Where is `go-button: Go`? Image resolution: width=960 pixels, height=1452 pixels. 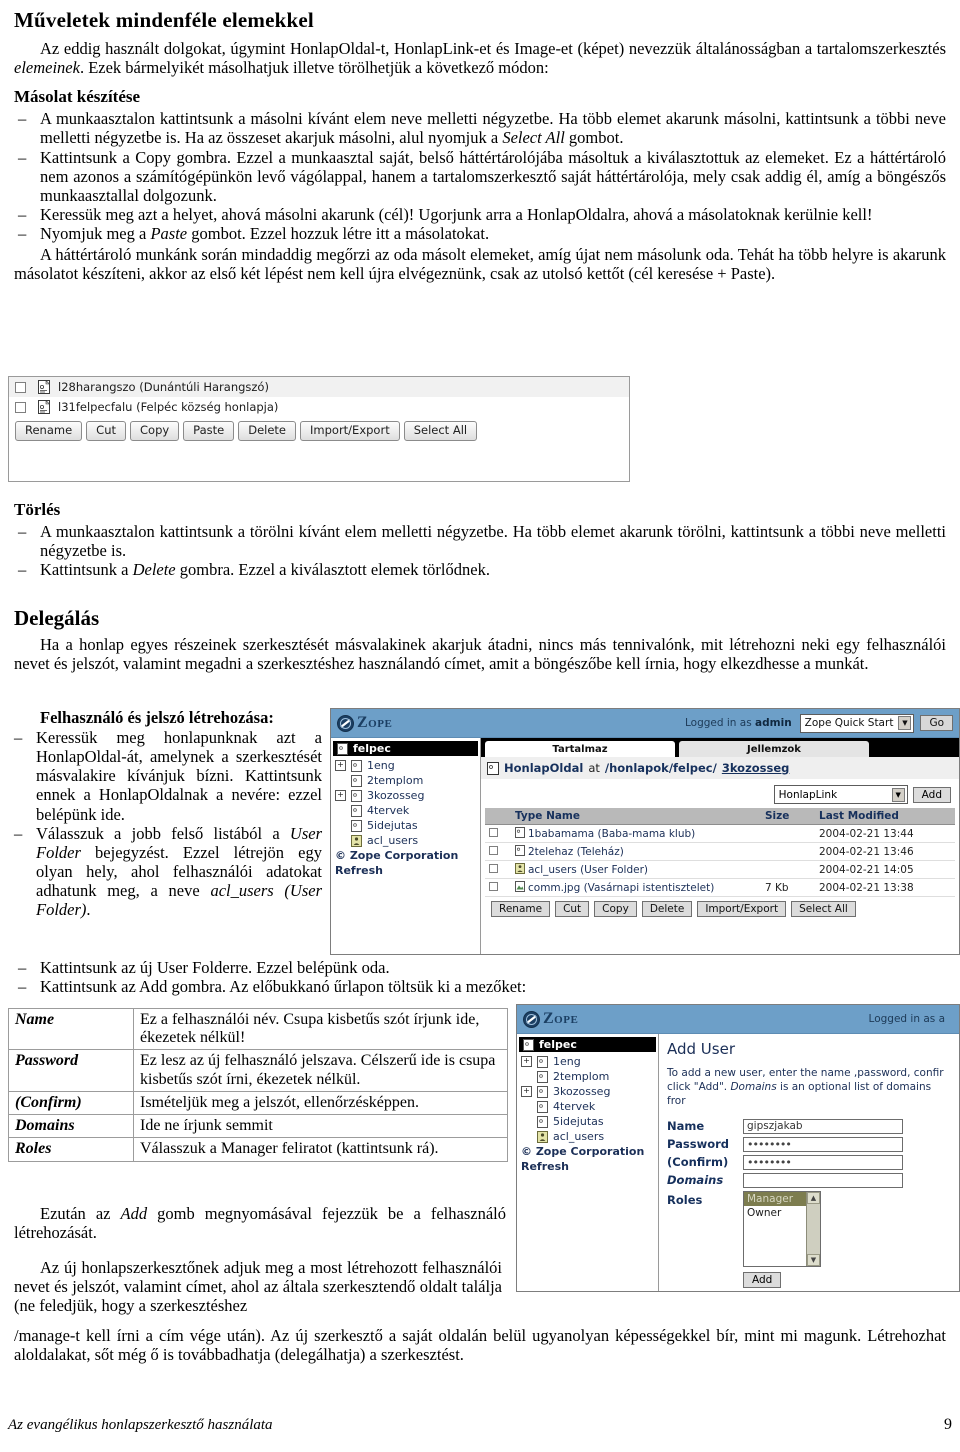 go-button: Go is located at coordinates (936, 723).